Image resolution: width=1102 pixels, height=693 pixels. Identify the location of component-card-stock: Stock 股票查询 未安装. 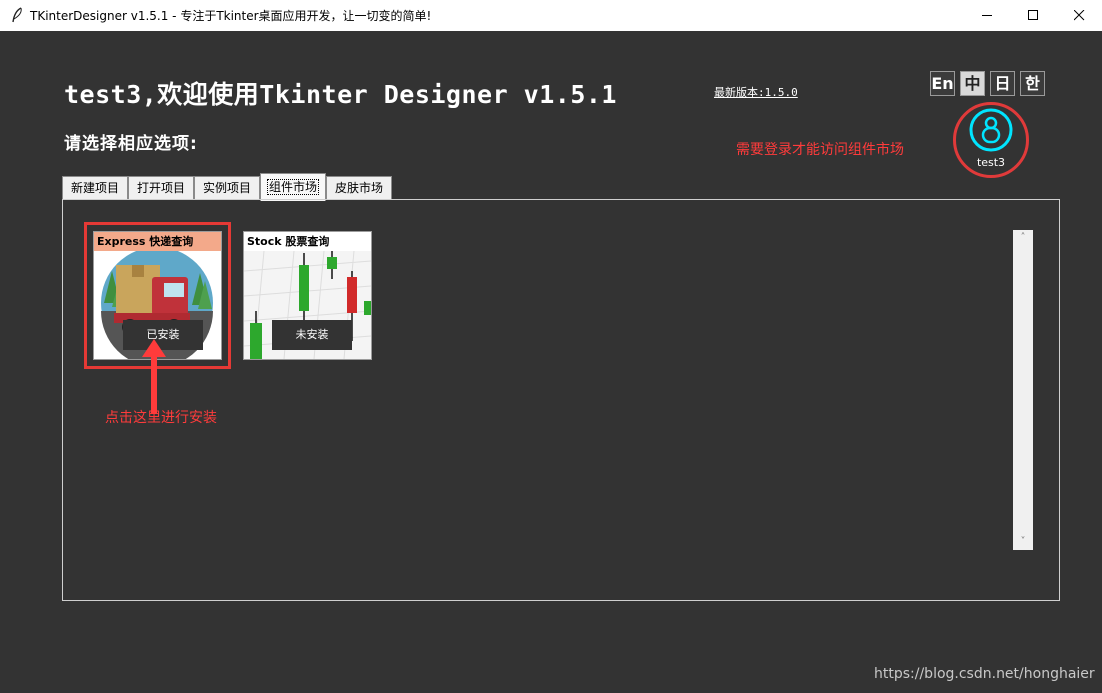
(307, 295).